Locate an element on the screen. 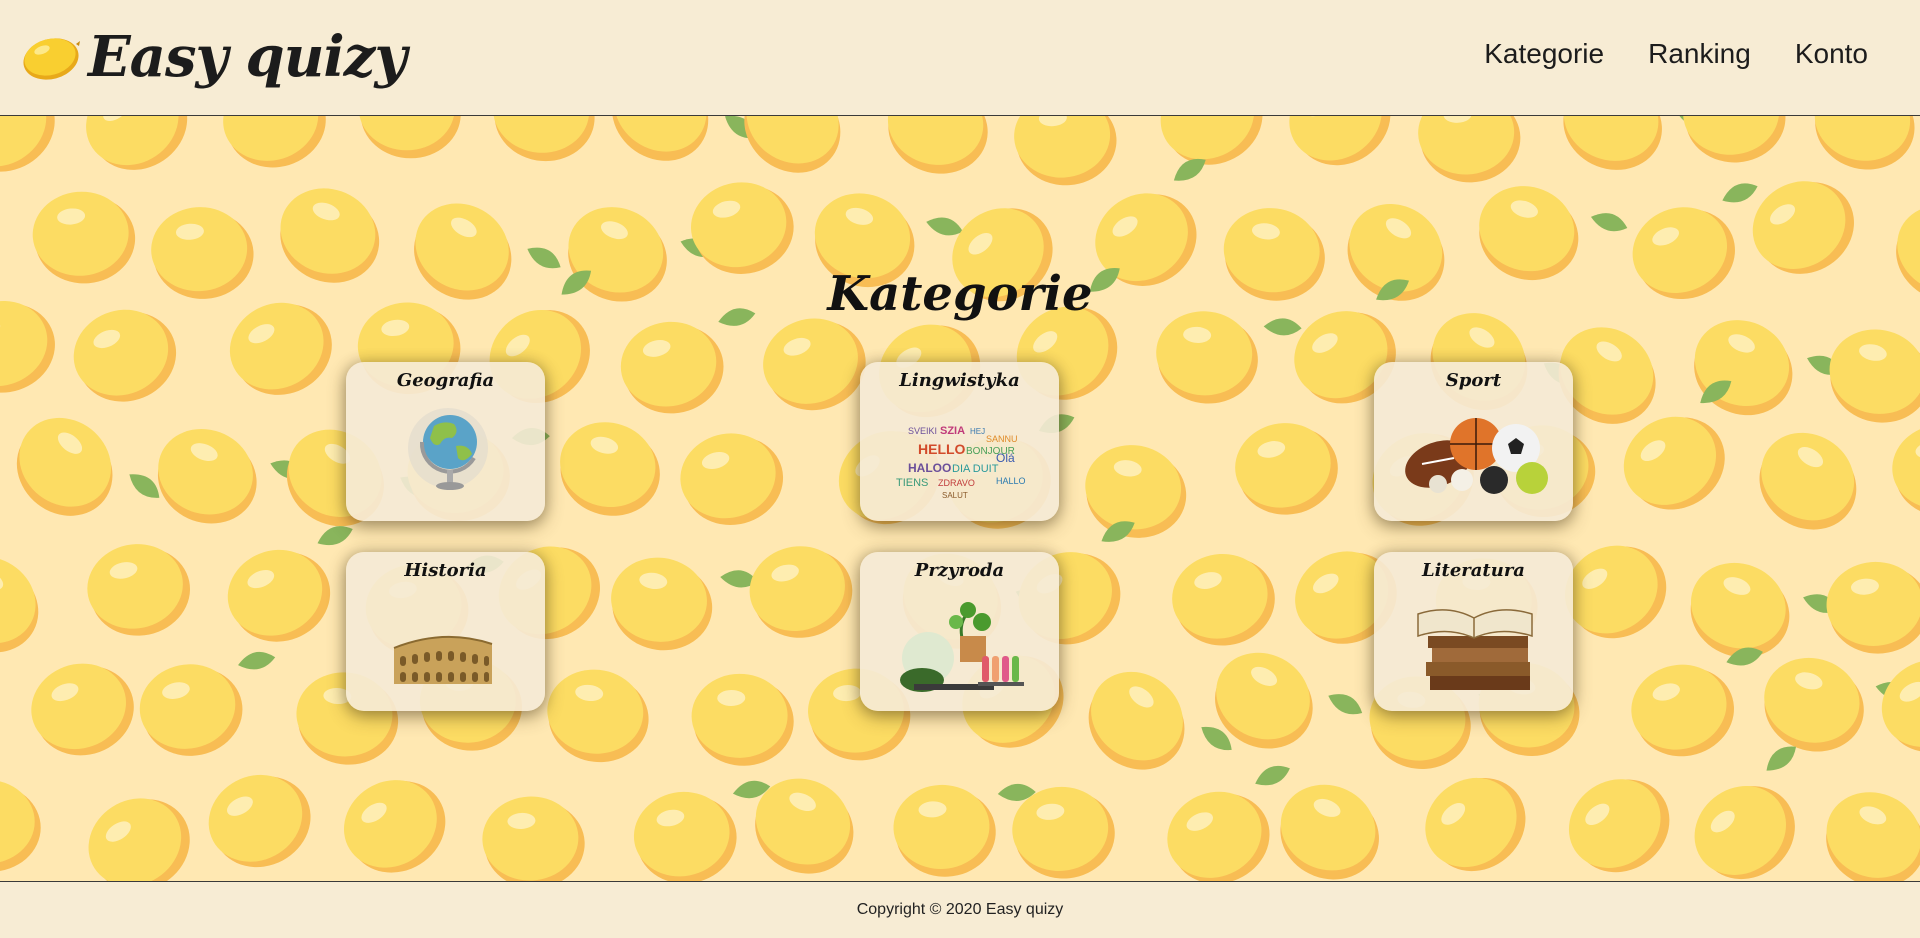  logo: Easy quizy is located at coordinates (213, 57).